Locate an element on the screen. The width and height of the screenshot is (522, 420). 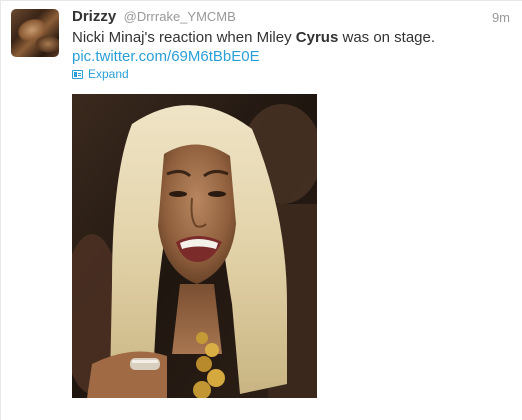
avatar-image-detail is located at coordinates (47, 44).